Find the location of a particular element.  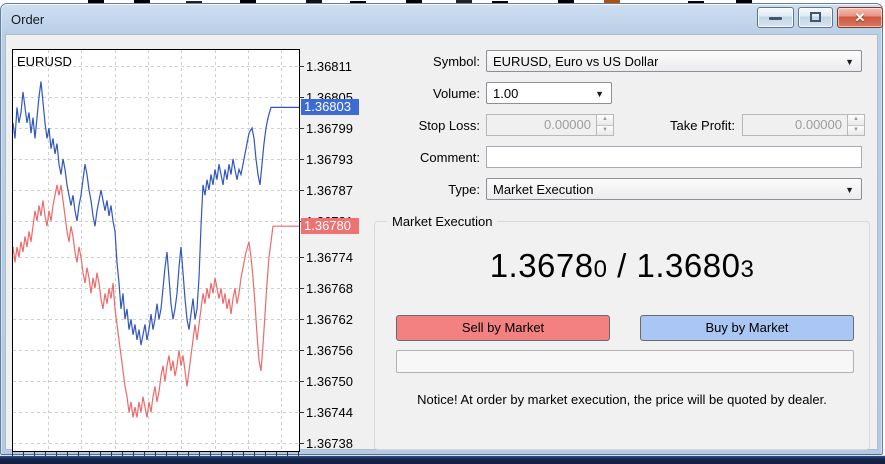

bid-price-badge: 1.36780 is located at coordinates (330, 226).